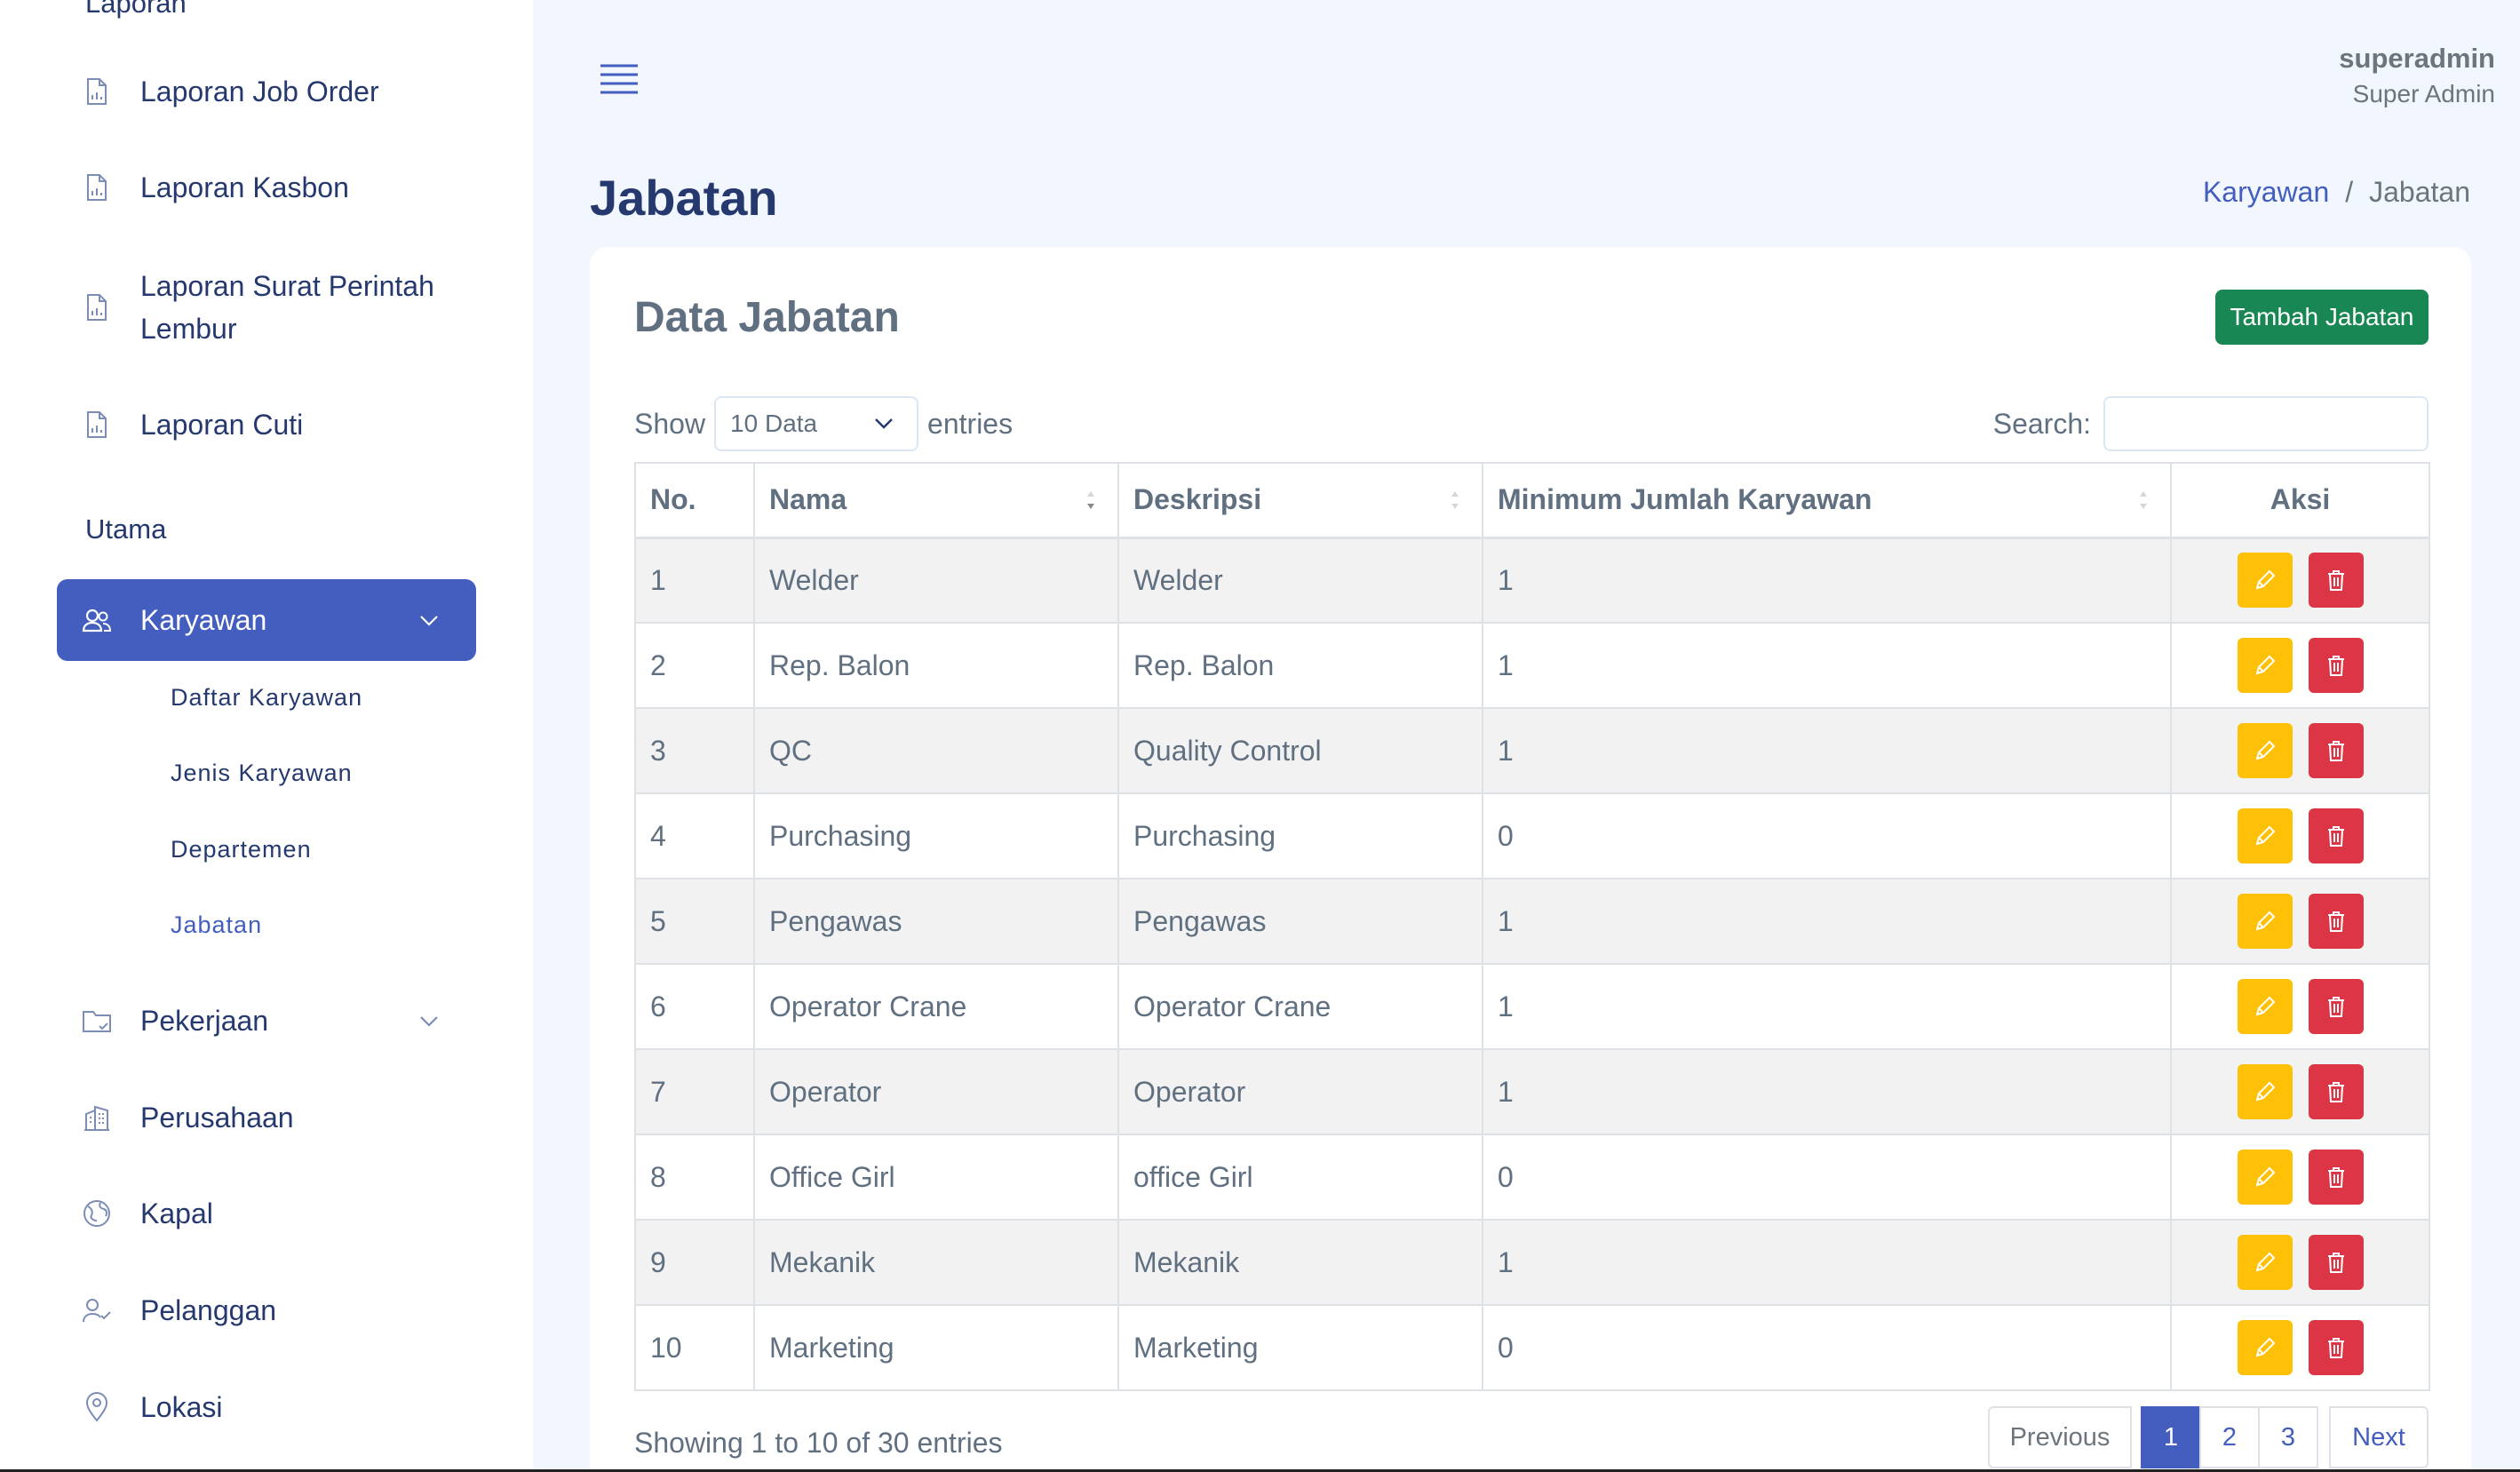 The image size is (2520, 1472). I want to click on cell-nama: Office Girl, so click(936, 1177).